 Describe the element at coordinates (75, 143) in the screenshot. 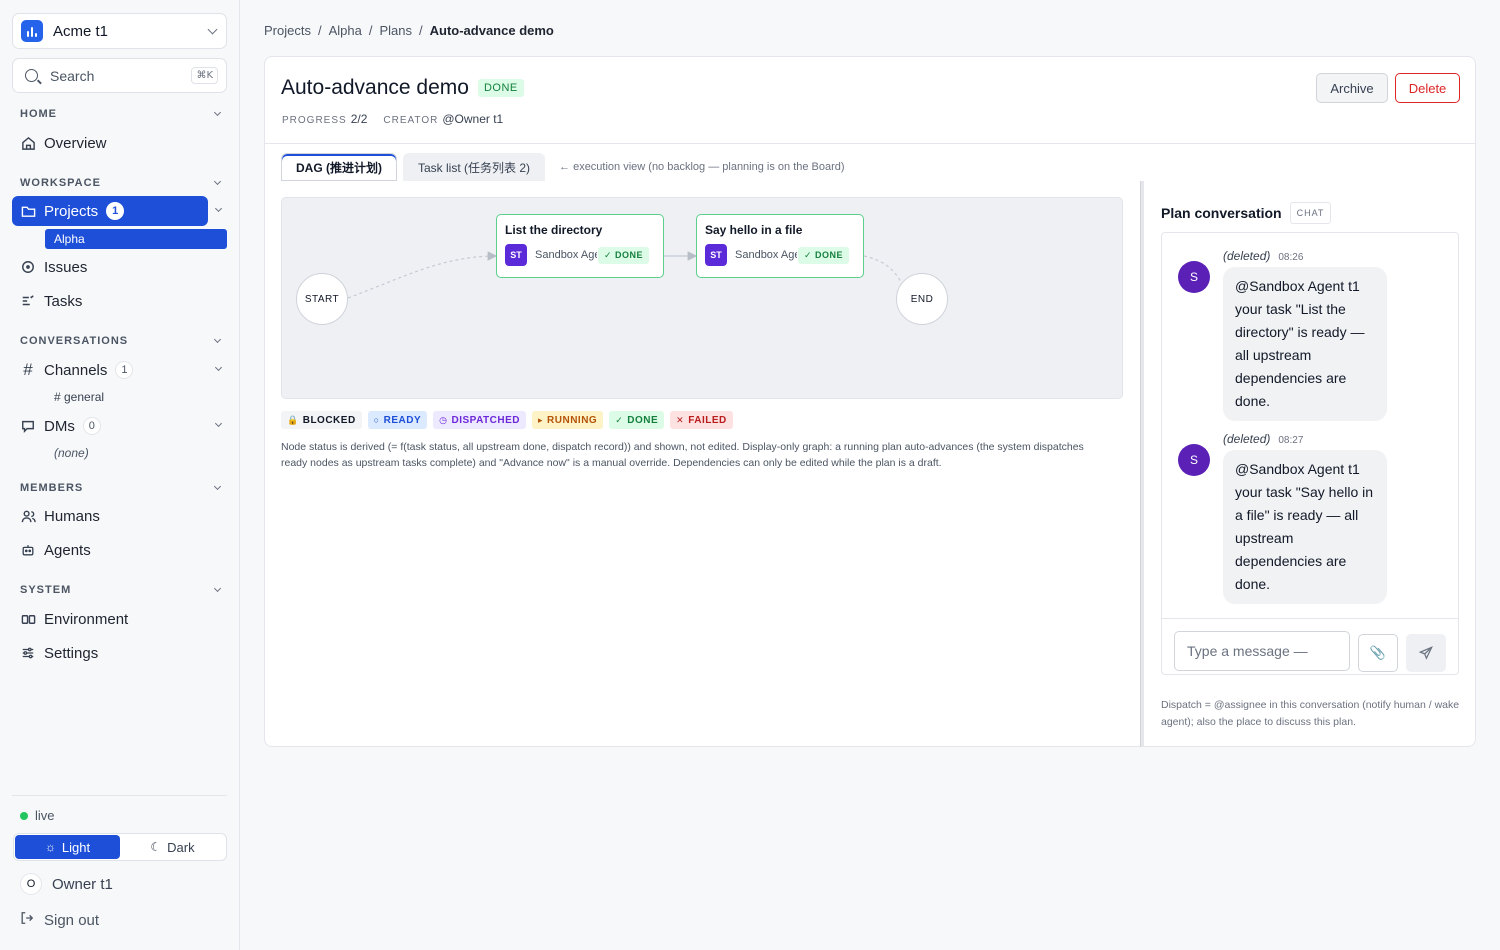

I see `sidebar-item-label: Overview` at that location.